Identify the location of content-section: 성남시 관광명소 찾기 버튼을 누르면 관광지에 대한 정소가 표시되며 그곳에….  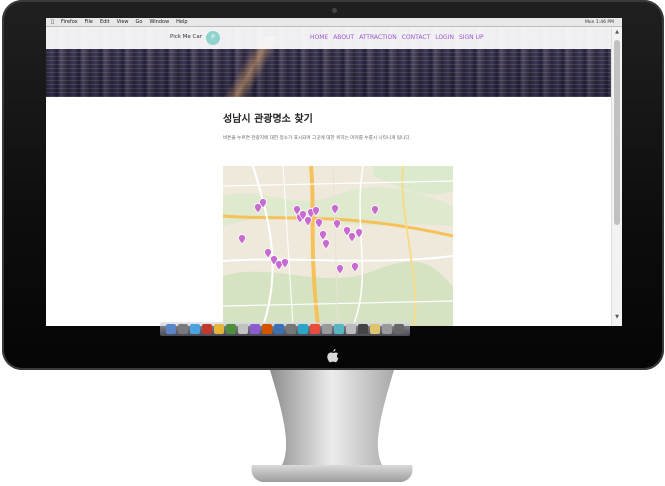
(343, 126).